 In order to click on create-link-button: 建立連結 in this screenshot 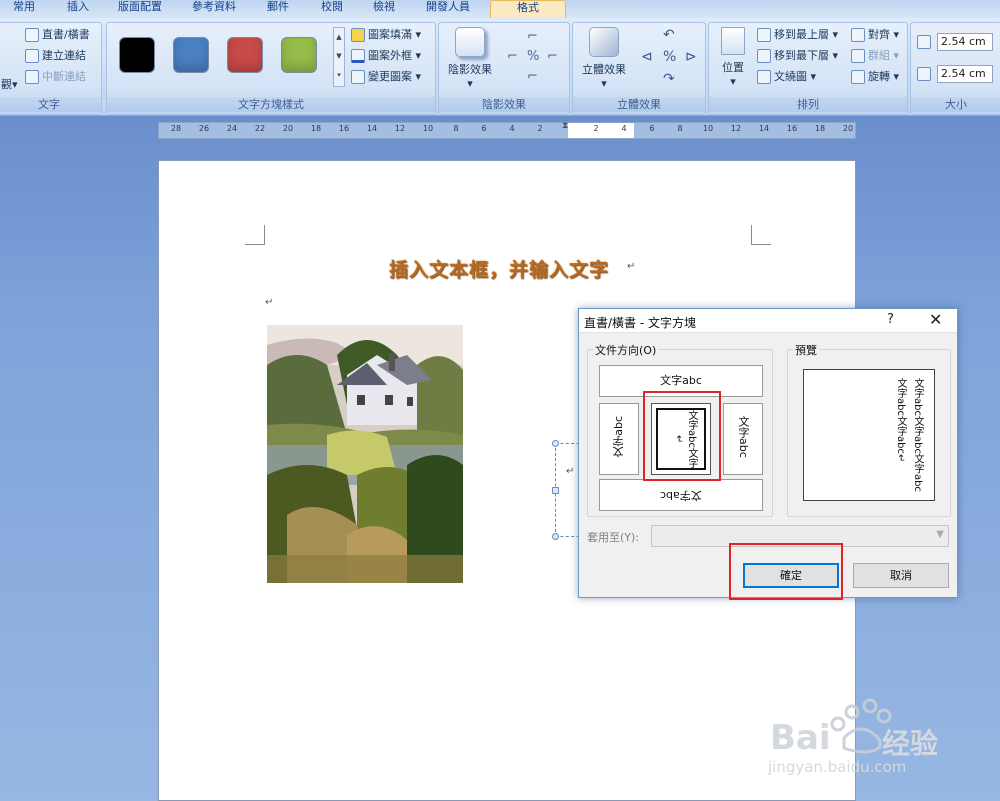, I will do `click(55, 56)`.